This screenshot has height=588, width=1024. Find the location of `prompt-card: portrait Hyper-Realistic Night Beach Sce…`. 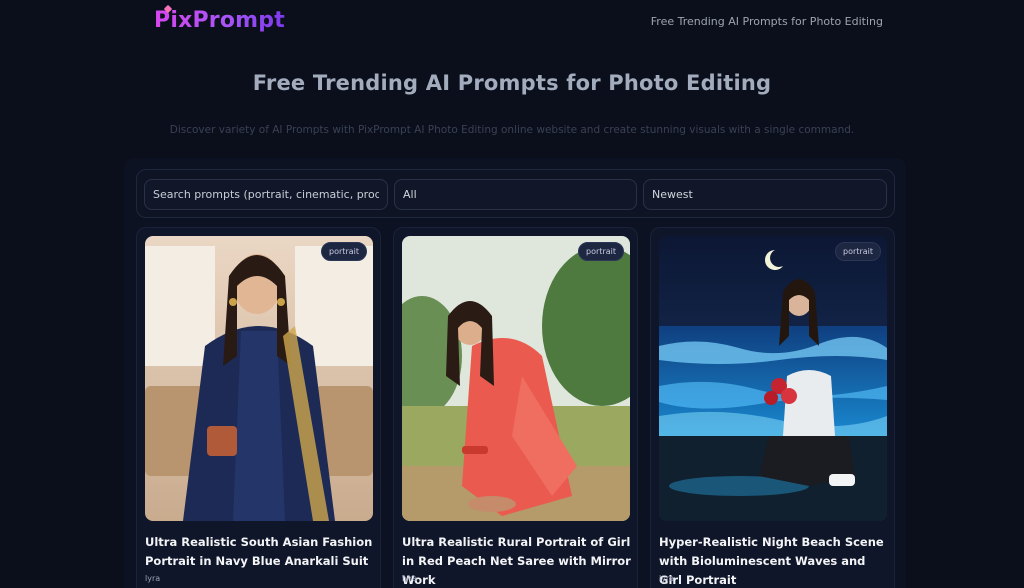

prompt-card: portrait Hyper-Realistic Night Beach Sce… is located at coordinates (772, 407).